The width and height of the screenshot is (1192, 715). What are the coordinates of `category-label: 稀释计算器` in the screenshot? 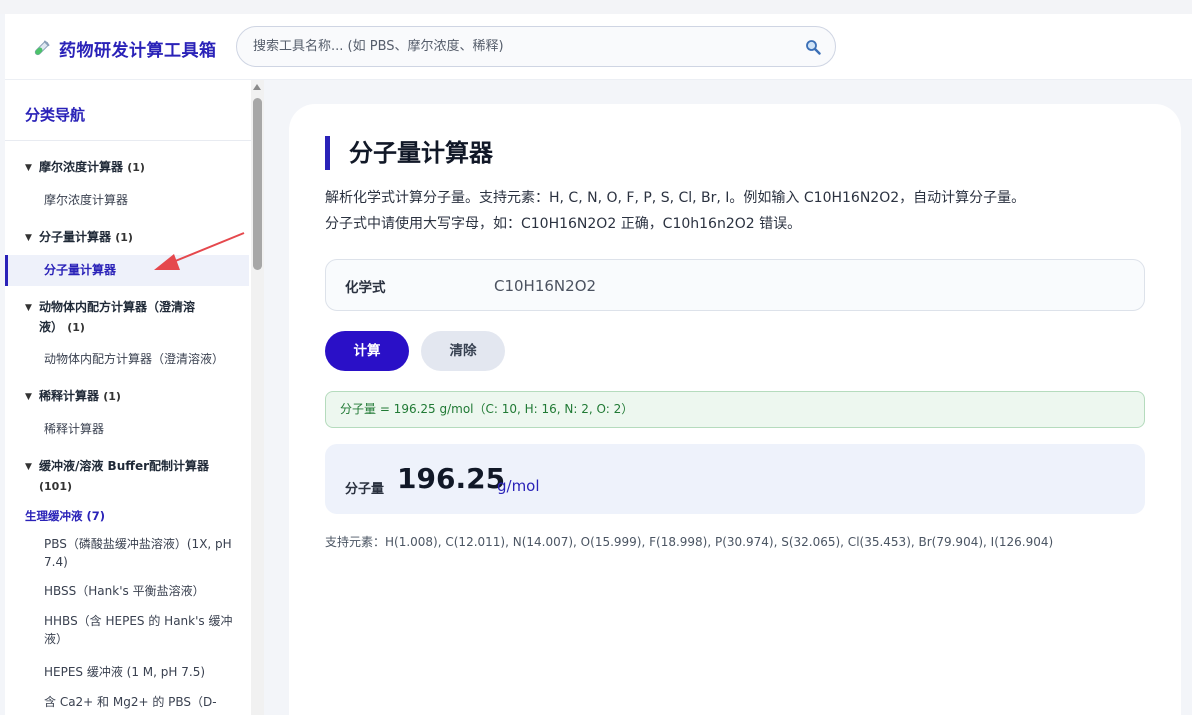 It's located at (69, 396).